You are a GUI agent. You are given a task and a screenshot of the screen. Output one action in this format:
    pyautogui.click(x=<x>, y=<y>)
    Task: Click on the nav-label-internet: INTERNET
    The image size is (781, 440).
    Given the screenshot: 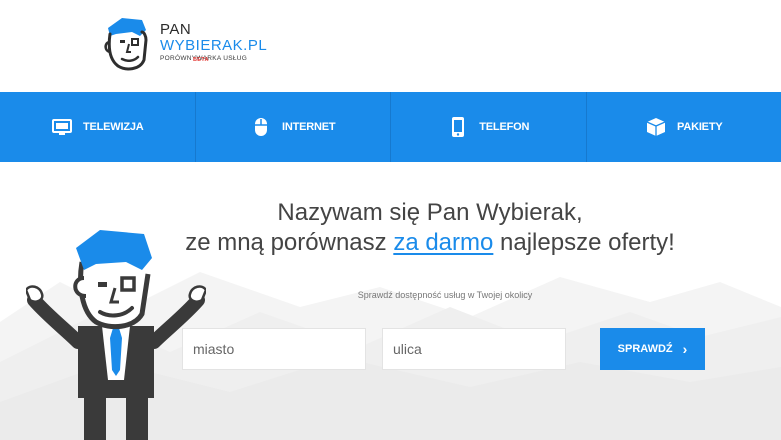 What is the action you would take?
    pyautogui.click(x=309, y=127)
    